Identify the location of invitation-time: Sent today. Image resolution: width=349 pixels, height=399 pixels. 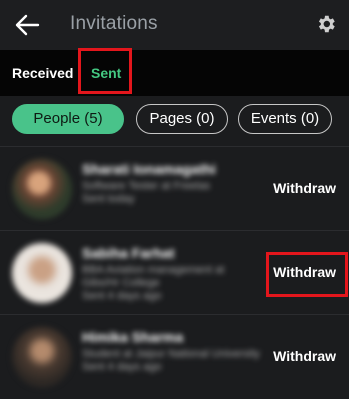
(108, 199).